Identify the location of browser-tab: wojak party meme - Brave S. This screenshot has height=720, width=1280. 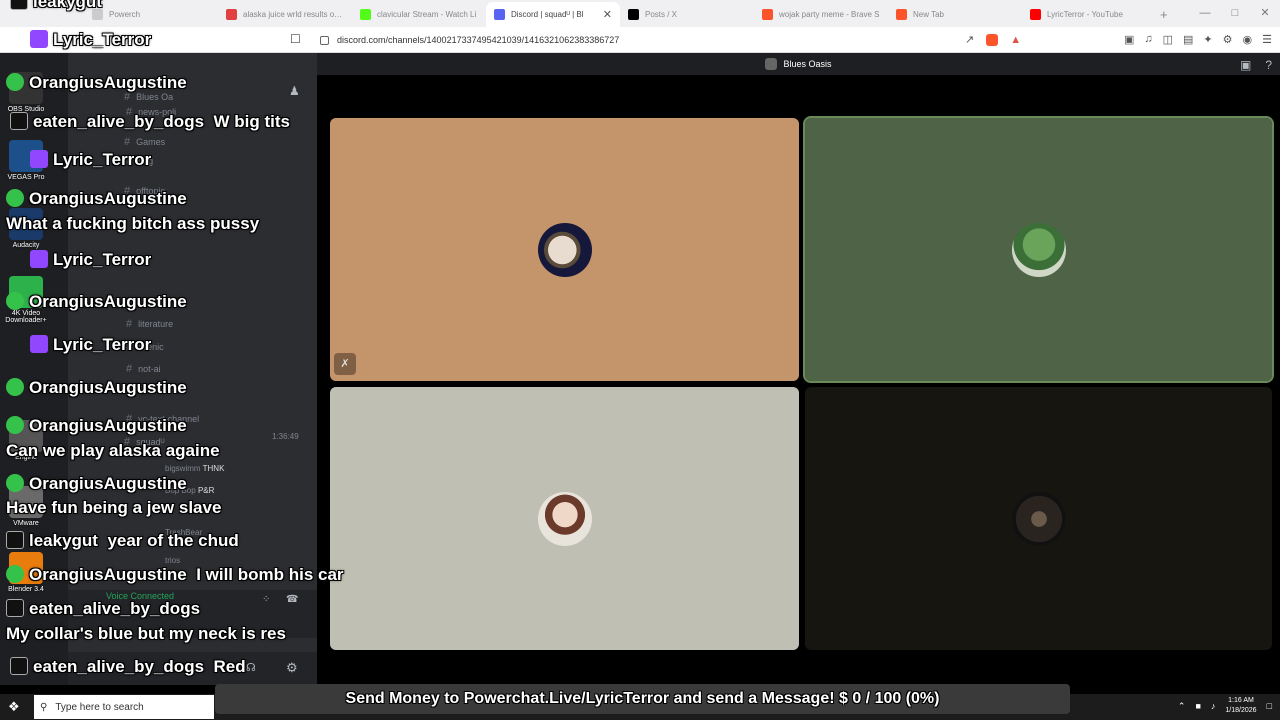
(821, 14).